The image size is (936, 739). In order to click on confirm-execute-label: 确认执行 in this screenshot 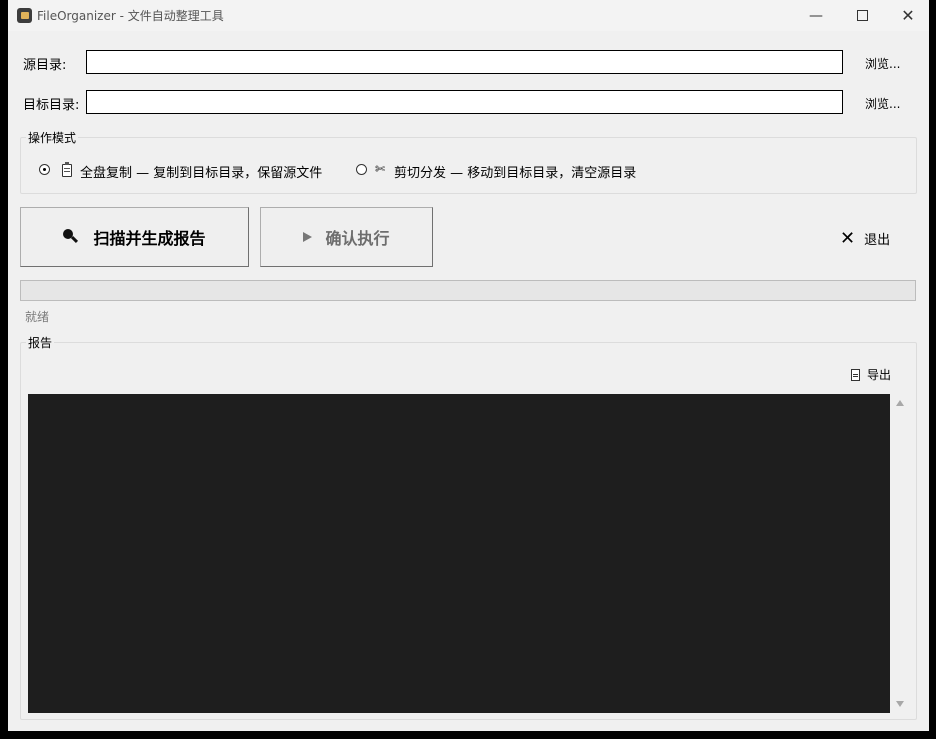, I will do `click(357, 238)`.